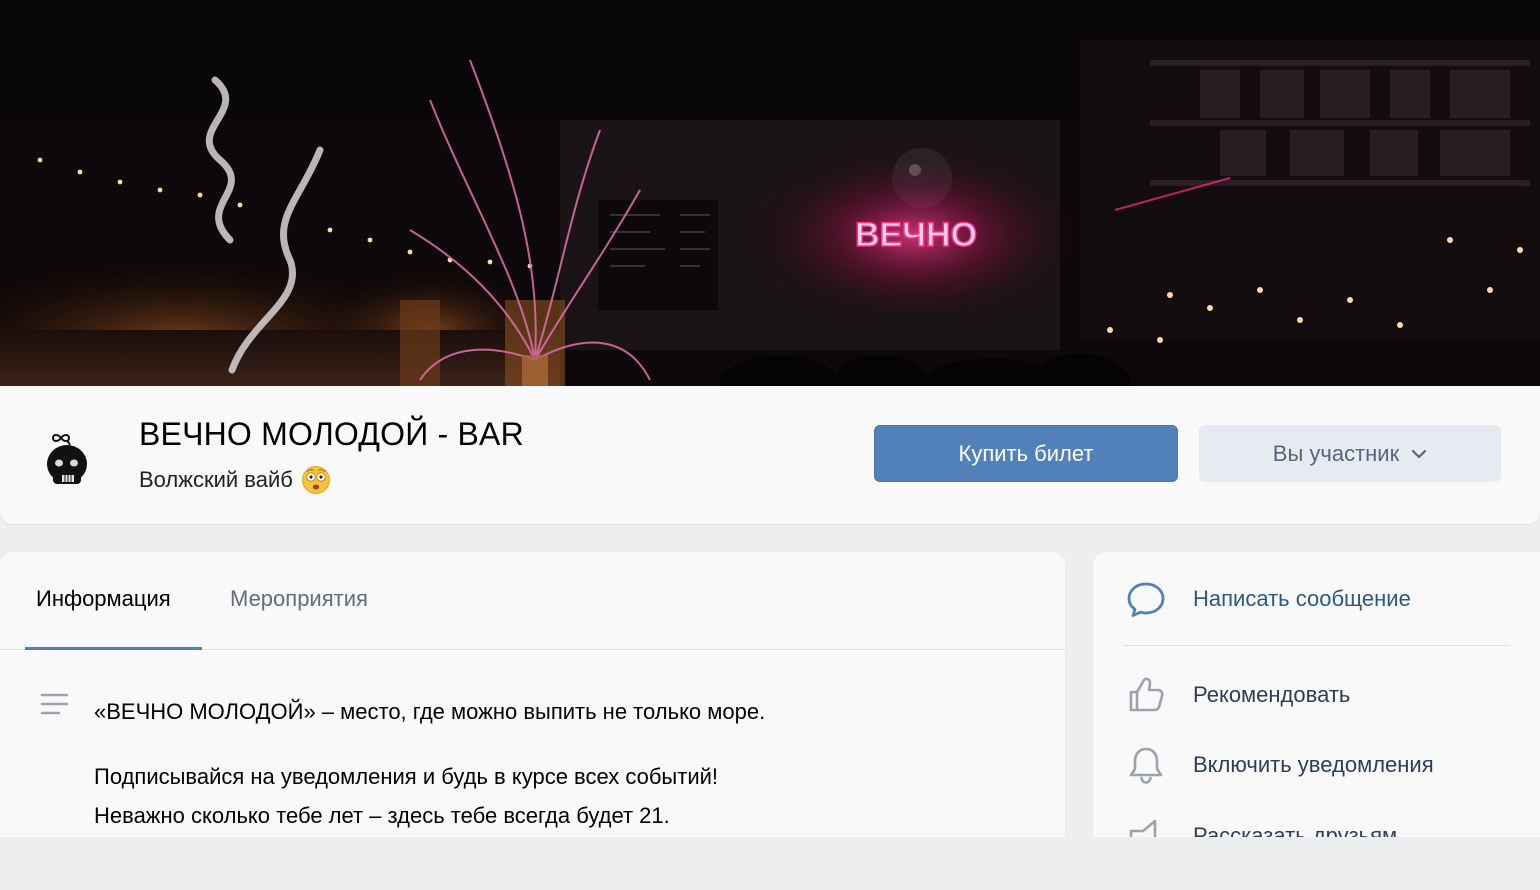  What do you see at coordinates (1272, 694) in the screenshot?
I see `recommend-label: Рекомендовать` at bounding box center [1272, 694].